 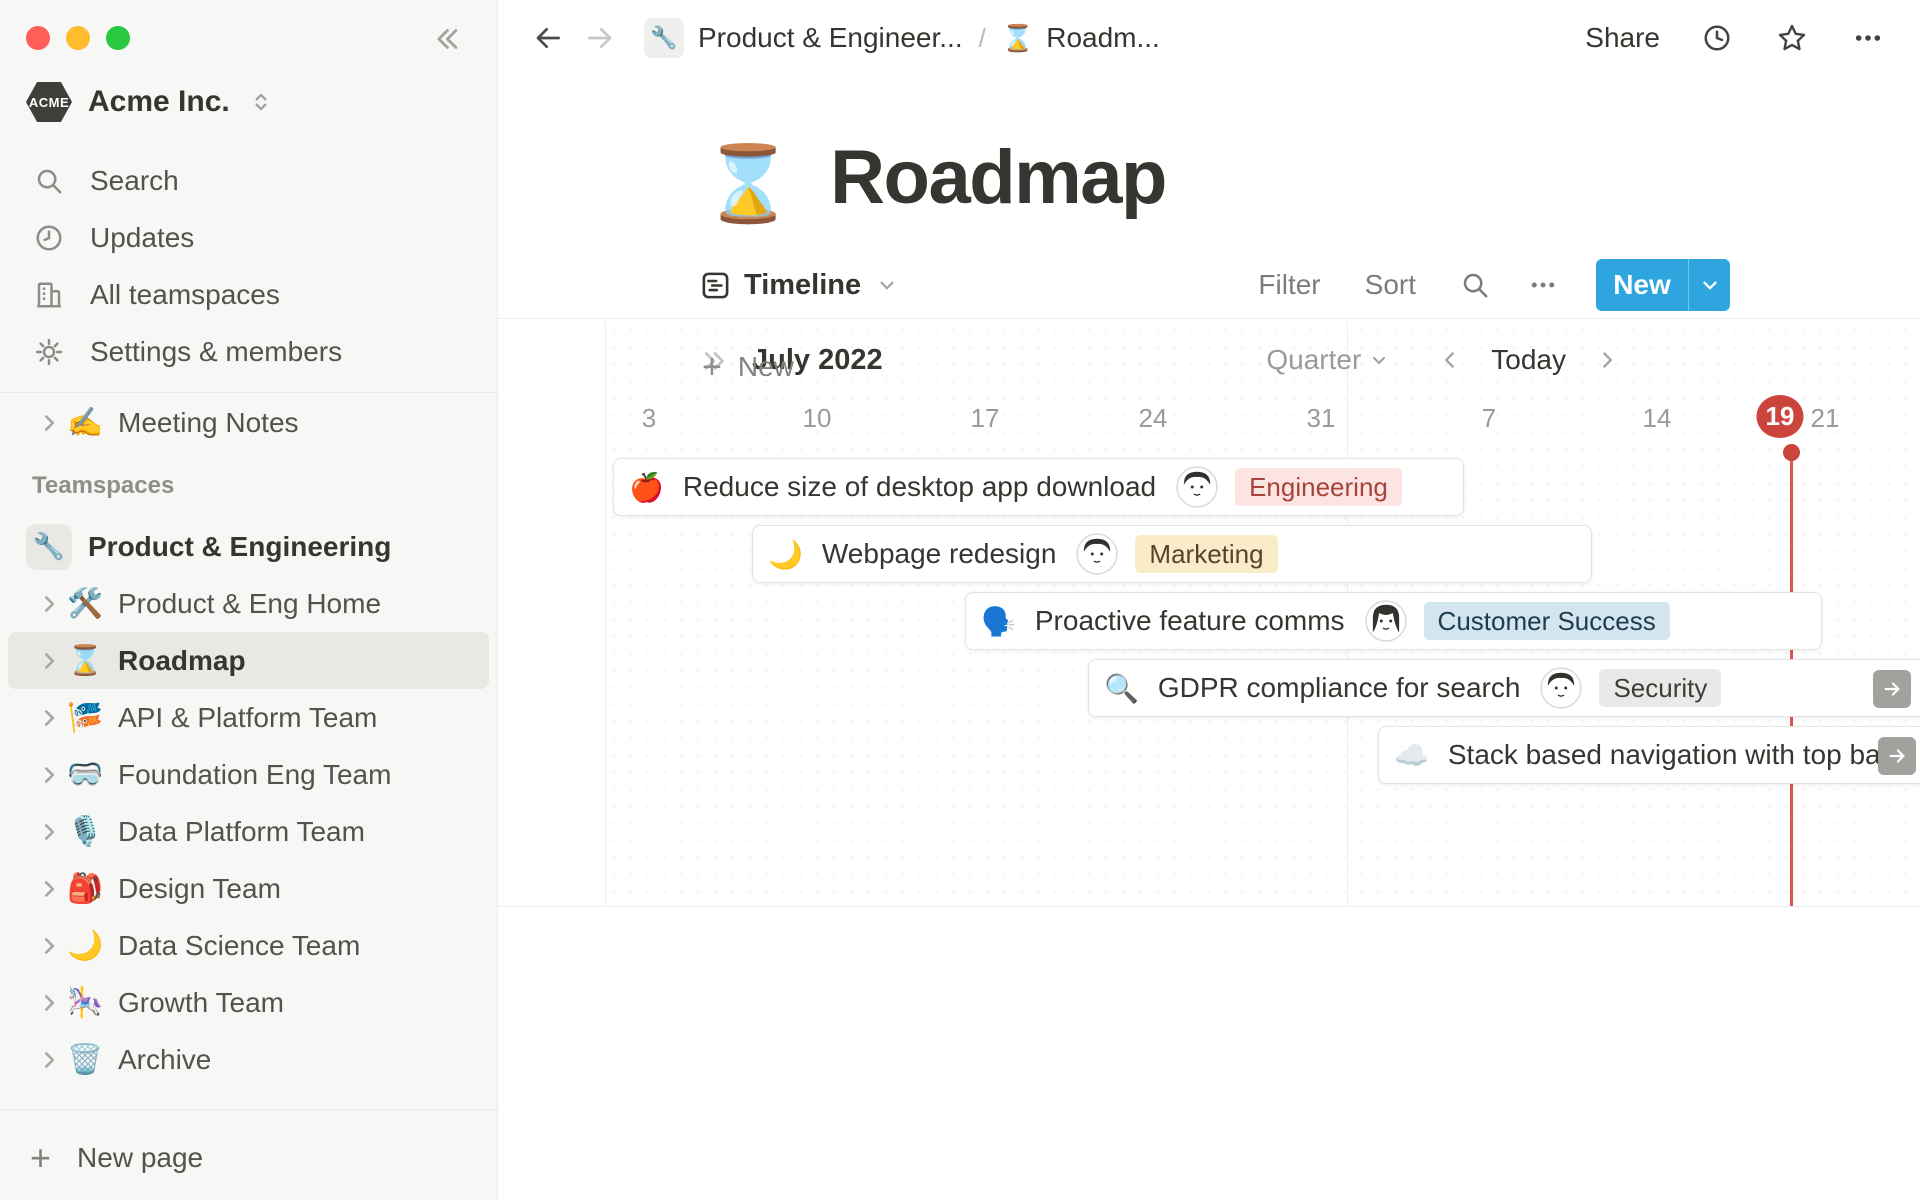 I want to click on sidebar-teamspace-item: 🗑️ 🗑️ Archive, so click(x=248, y=1059).